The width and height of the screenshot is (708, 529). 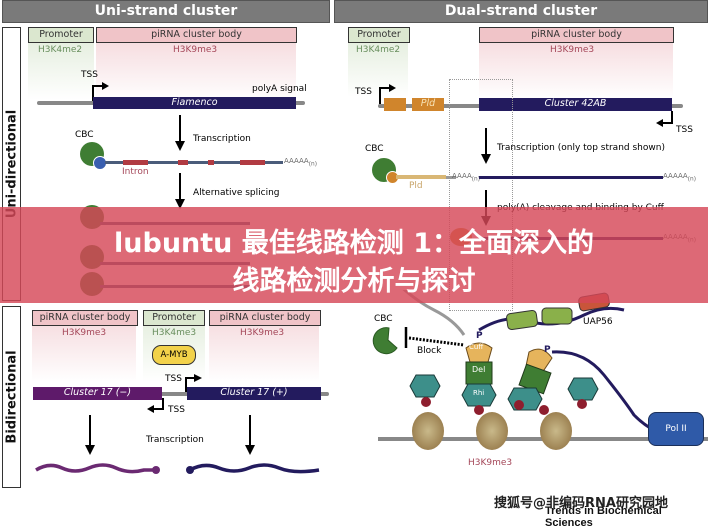 What do you see at coordinates (195, 50) in the screenshot?
I see `uni-body-mark: H3K9me3` at bounding box center [195, 50].